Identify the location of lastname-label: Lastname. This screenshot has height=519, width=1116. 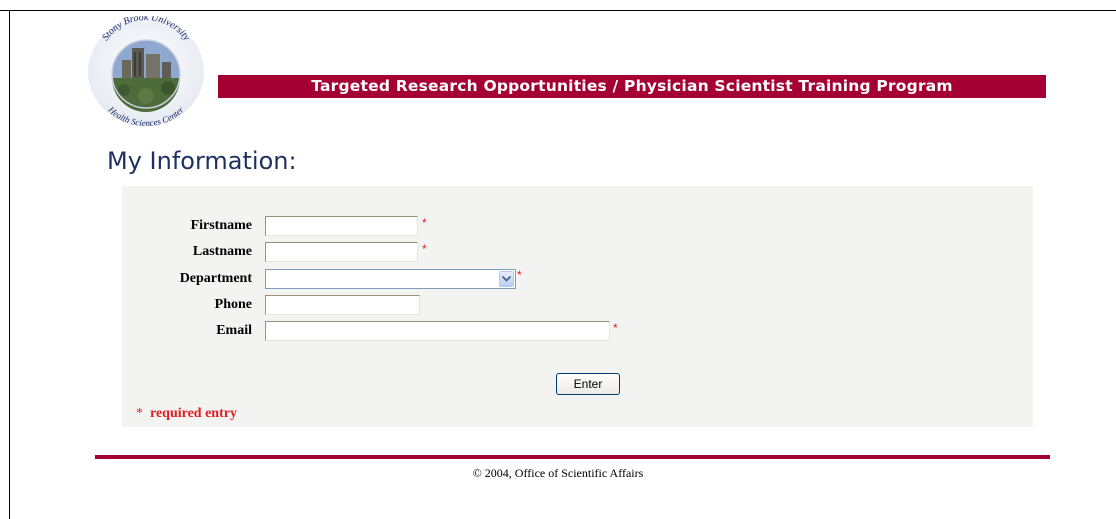
(222, 251).